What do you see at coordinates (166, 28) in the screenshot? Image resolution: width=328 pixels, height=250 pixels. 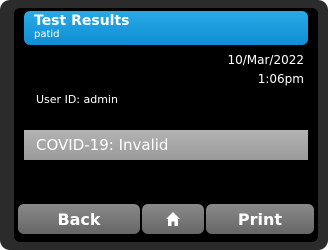 I see `title-bar: Test Results patid` at bounding box center [166, 28].